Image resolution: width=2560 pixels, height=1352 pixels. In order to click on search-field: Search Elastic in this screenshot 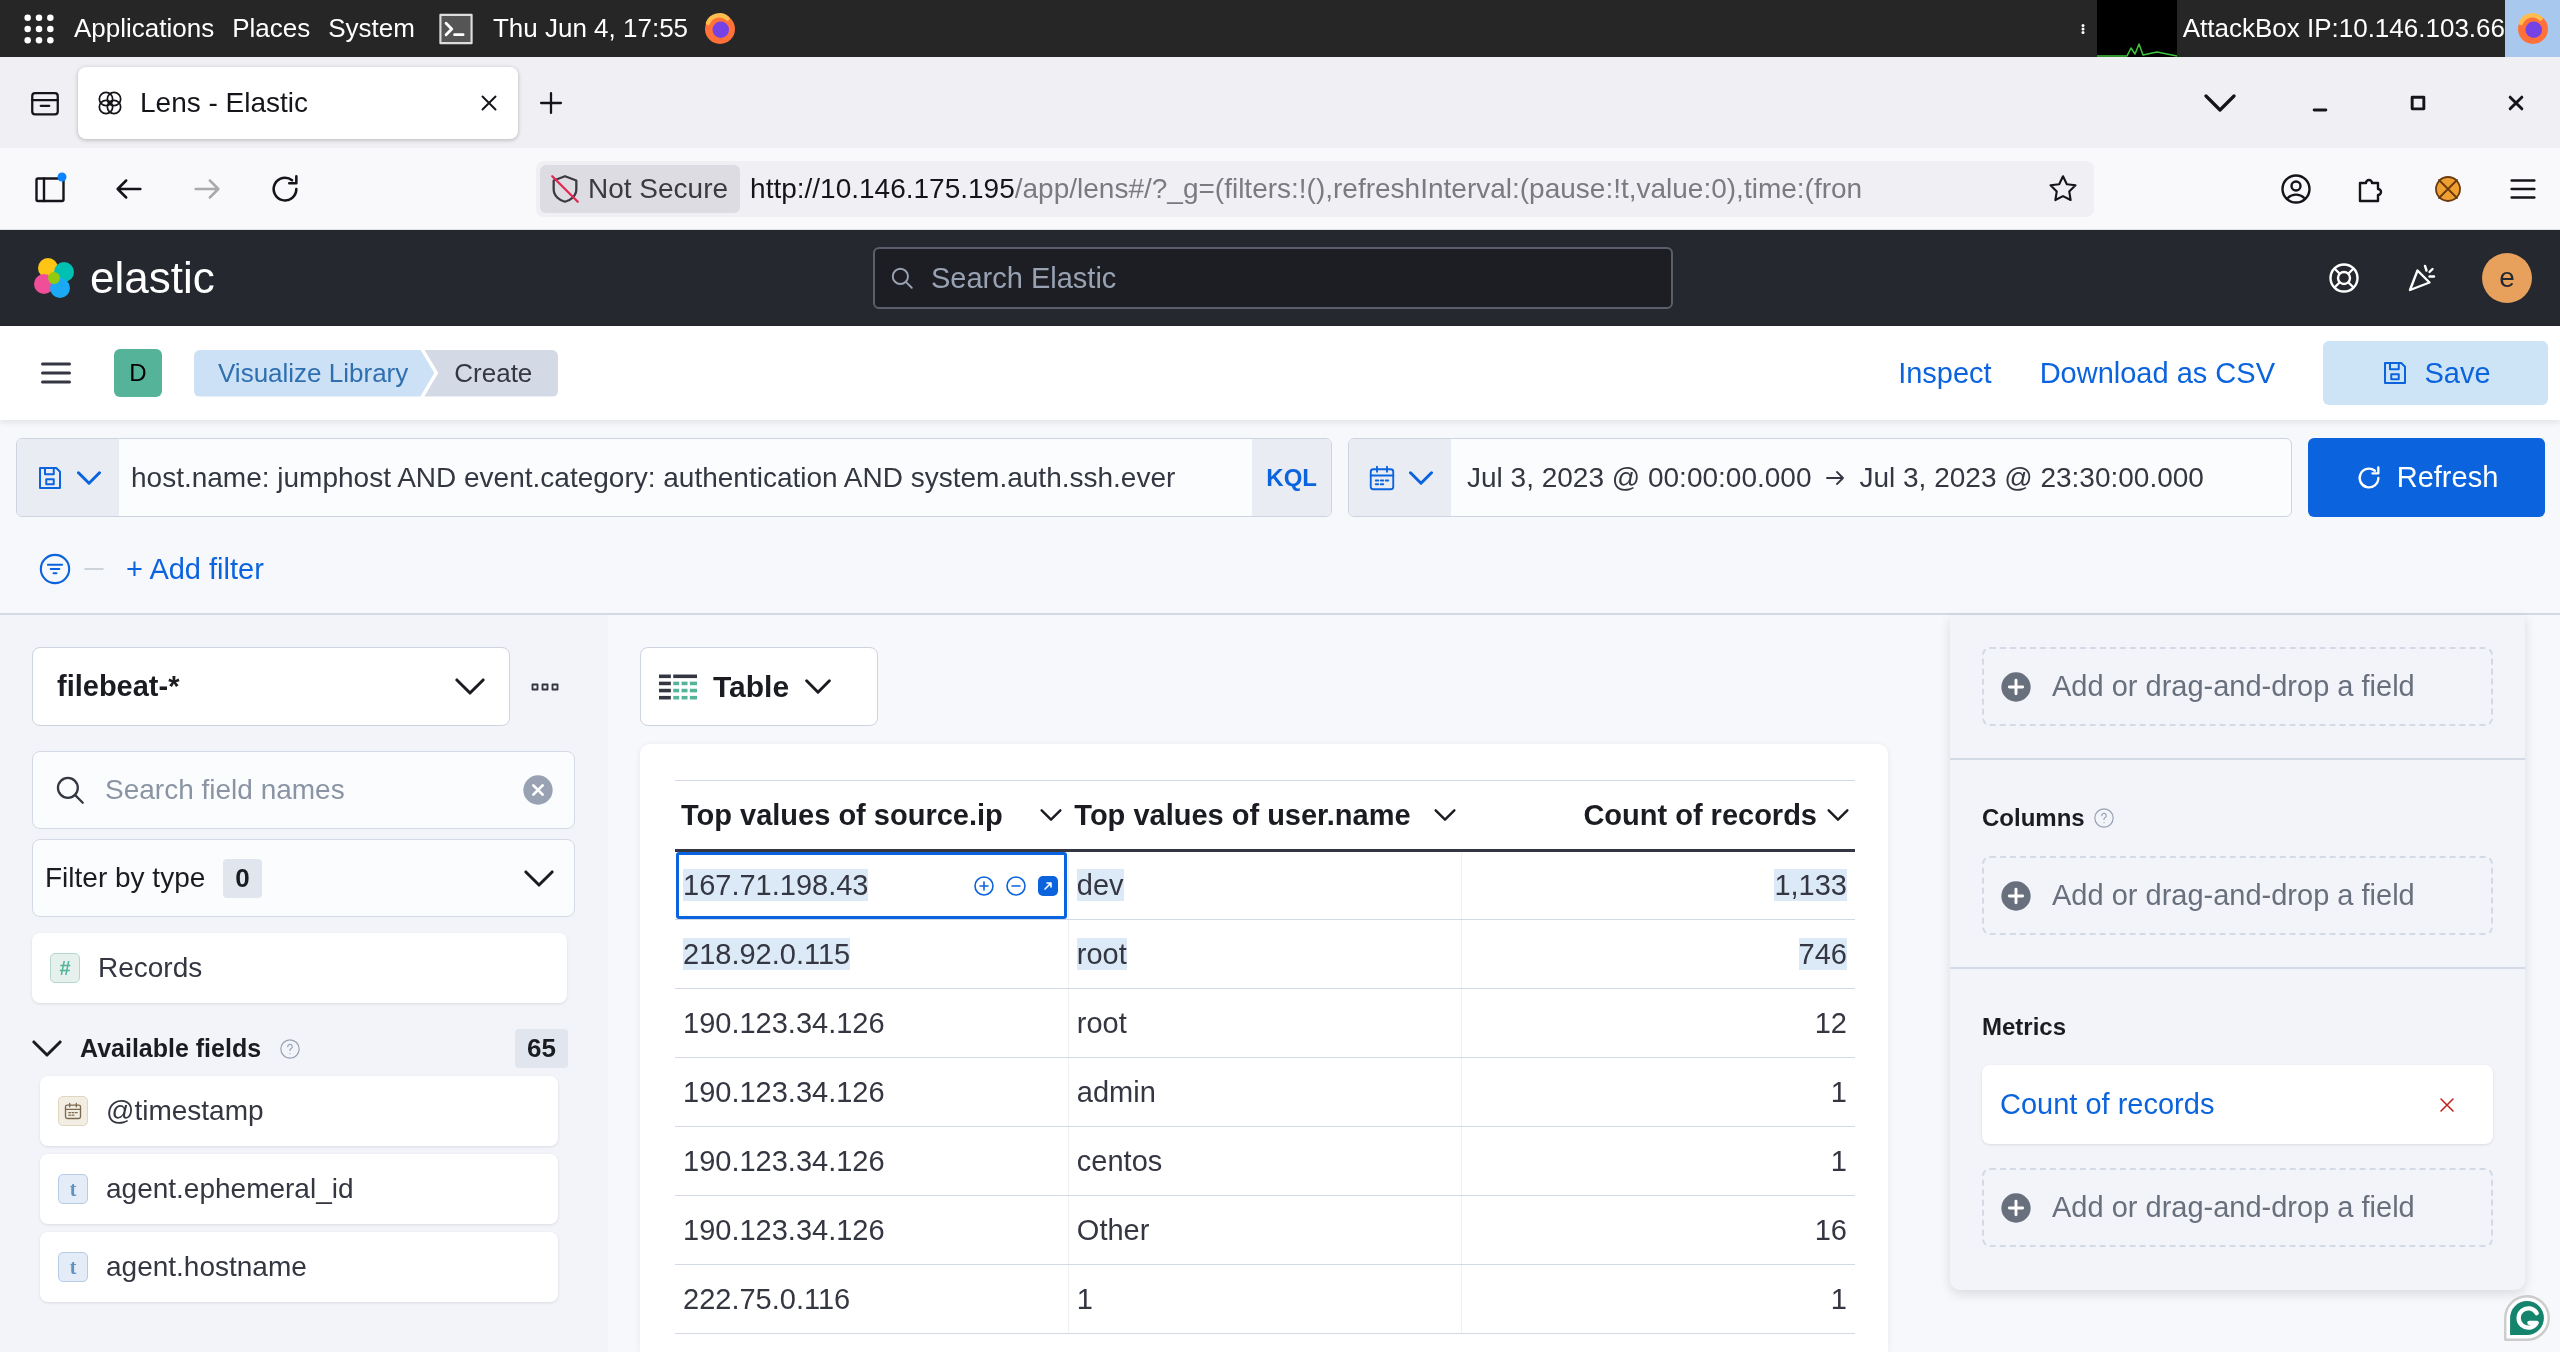, I will do `click(1273, 278)`.